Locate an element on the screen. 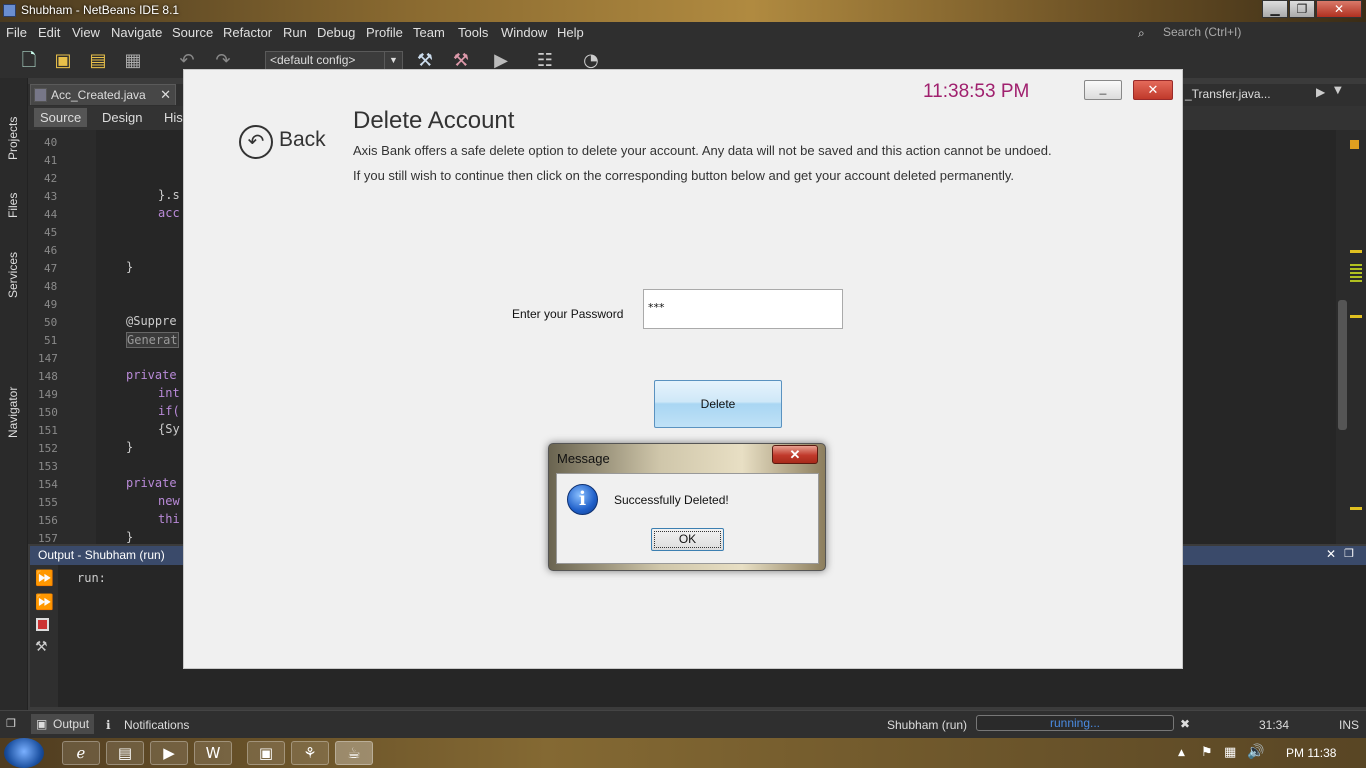 The width and height of the screenshot is (1366, 768). menu-help: Help is located at coordinates (570, 32).